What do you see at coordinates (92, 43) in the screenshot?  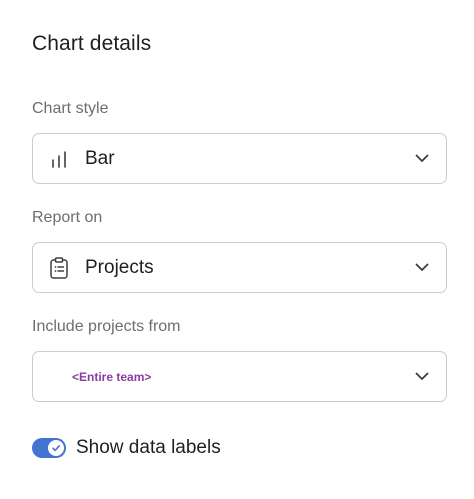 I see `panel-title: Chart details` at bounding box center [92, 43].